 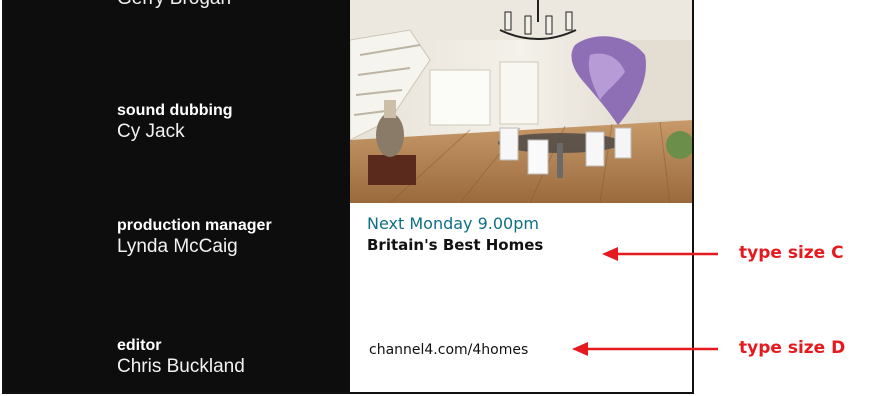 I want to click on credit-production-manager: production manager Lynda McCaig, so click(x=194, y=237).